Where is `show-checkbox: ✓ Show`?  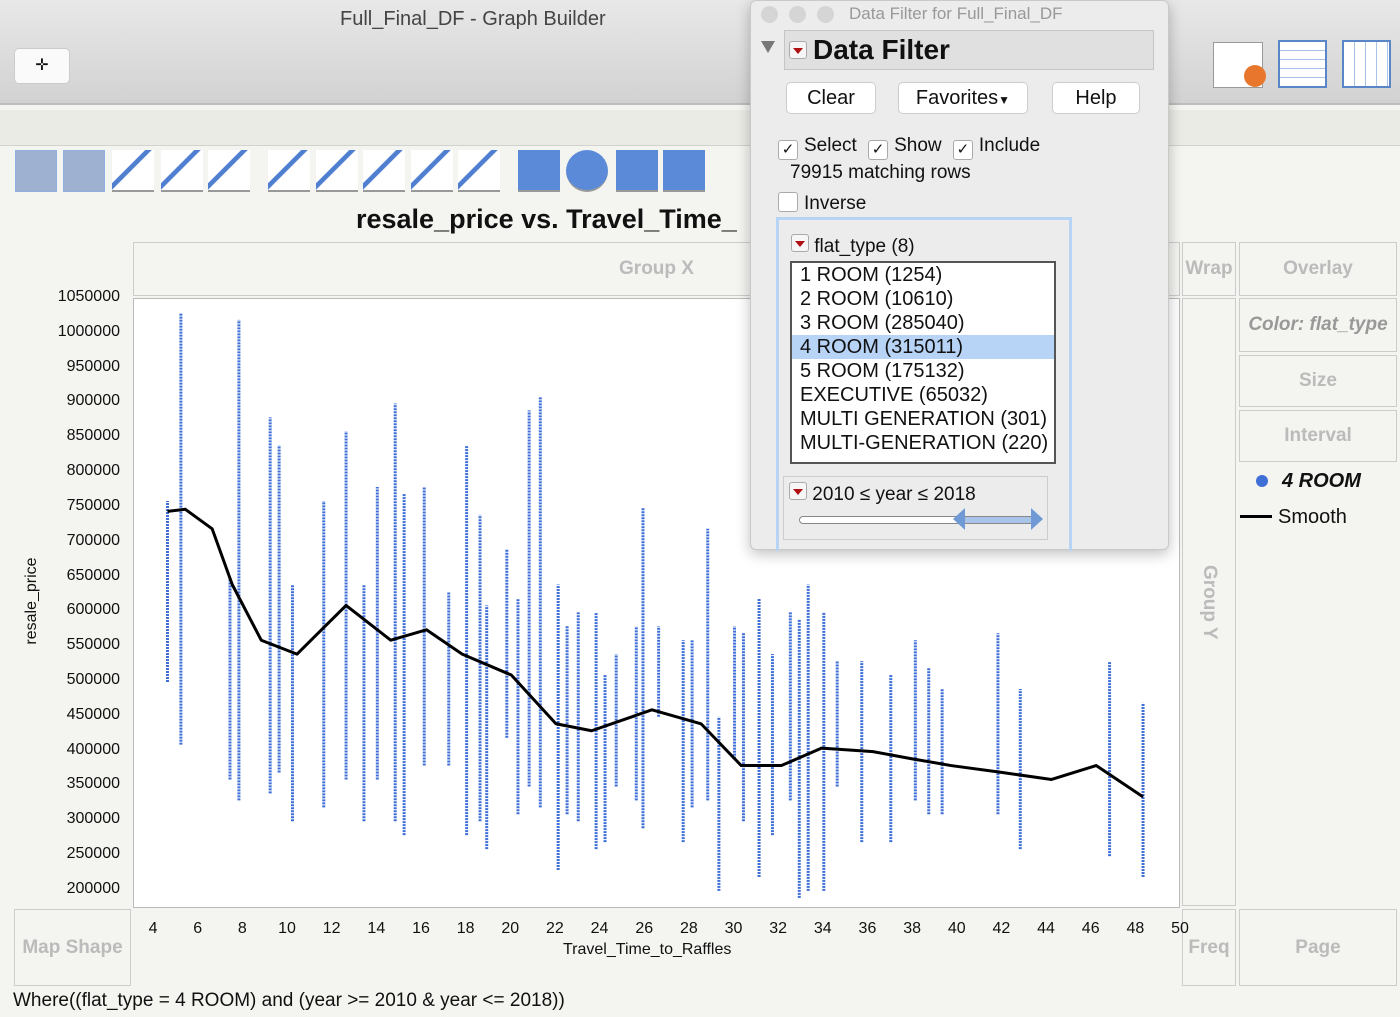 show-checkbox: ✓ Show is located at coordinates (905, 147).